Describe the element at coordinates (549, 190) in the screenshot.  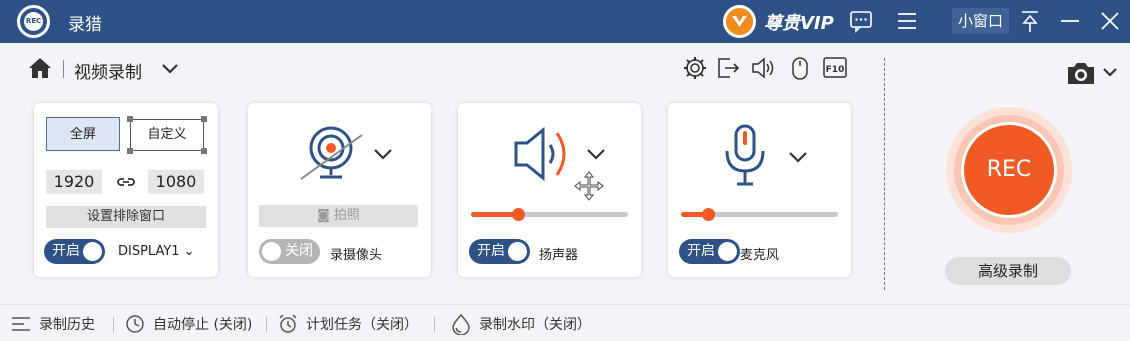
I see `speaker-panel: 开启 扬声器` at that location.